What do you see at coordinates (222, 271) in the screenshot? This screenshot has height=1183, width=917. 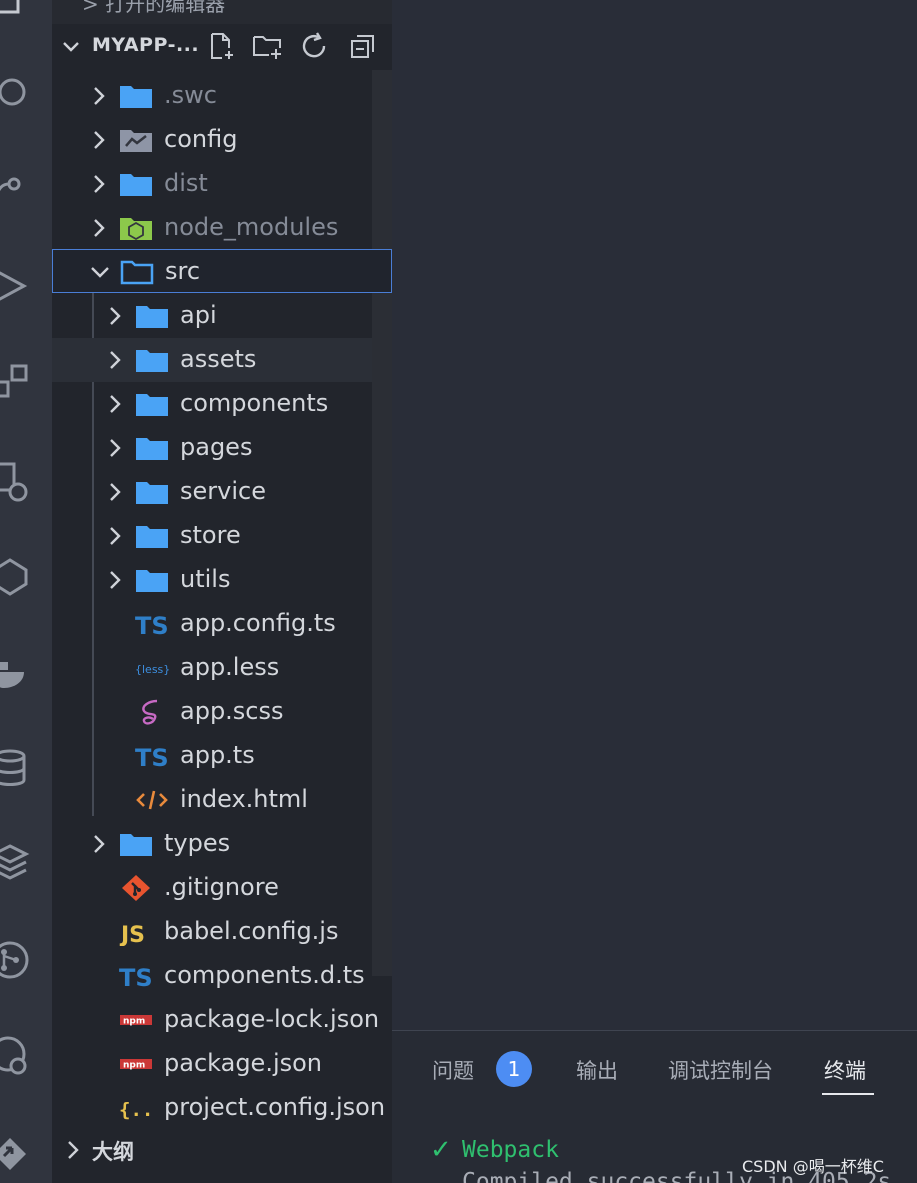 I see `folder-row: src` at bounding box center [222, 271].